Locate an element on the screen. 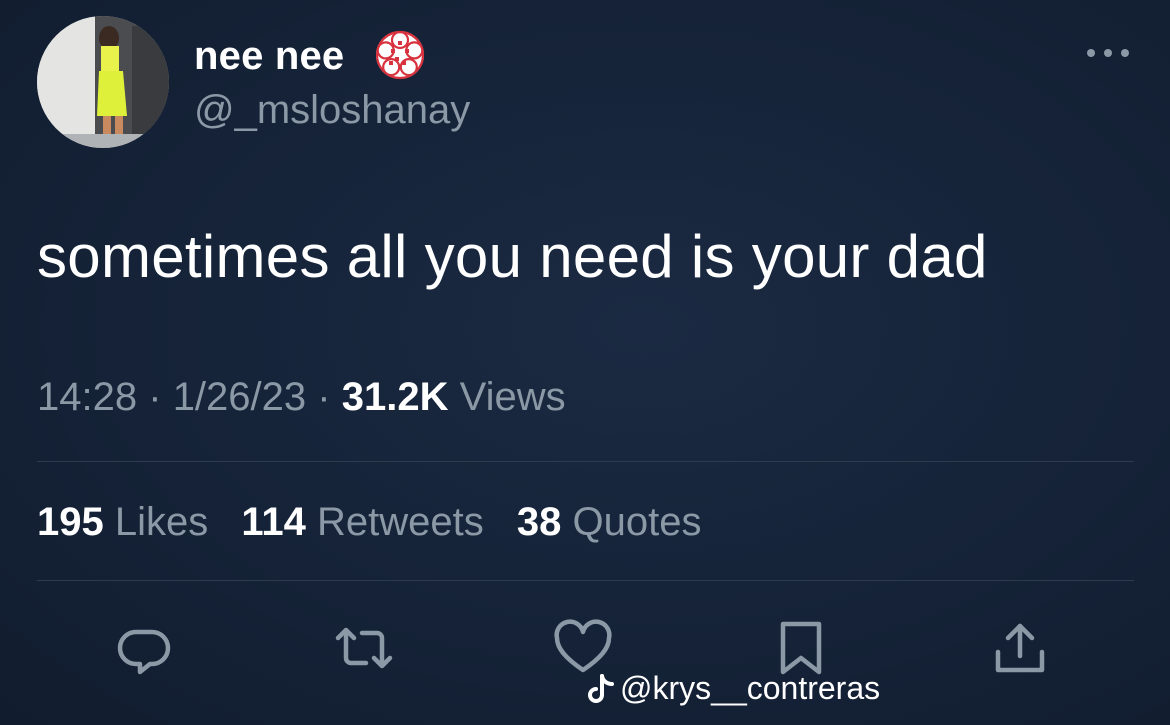 The image size is (1170, 725). avatar is located at coordinates (103, 82).